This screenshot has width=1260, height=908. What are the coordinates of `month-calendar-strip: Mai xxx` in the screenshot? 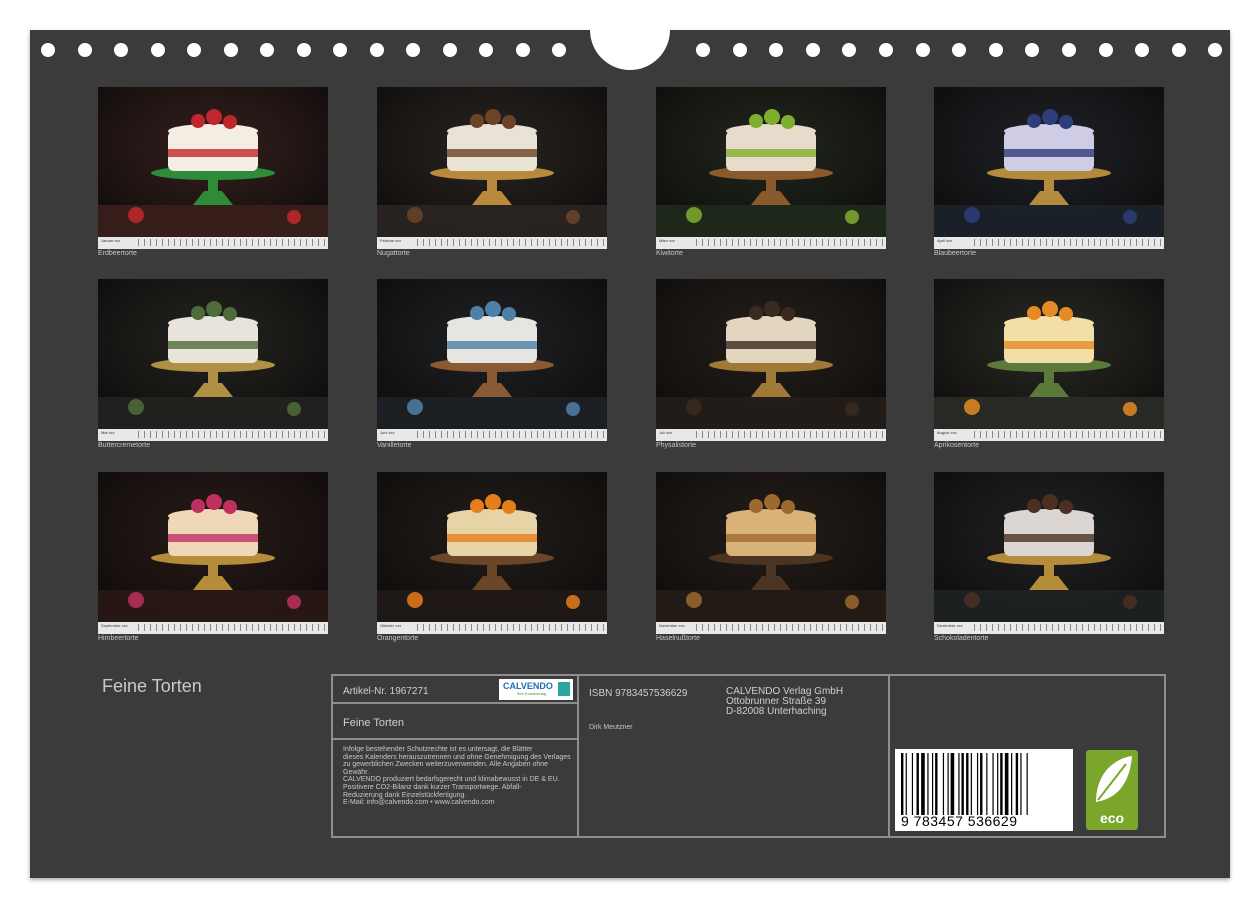 It's located at (213, 435).